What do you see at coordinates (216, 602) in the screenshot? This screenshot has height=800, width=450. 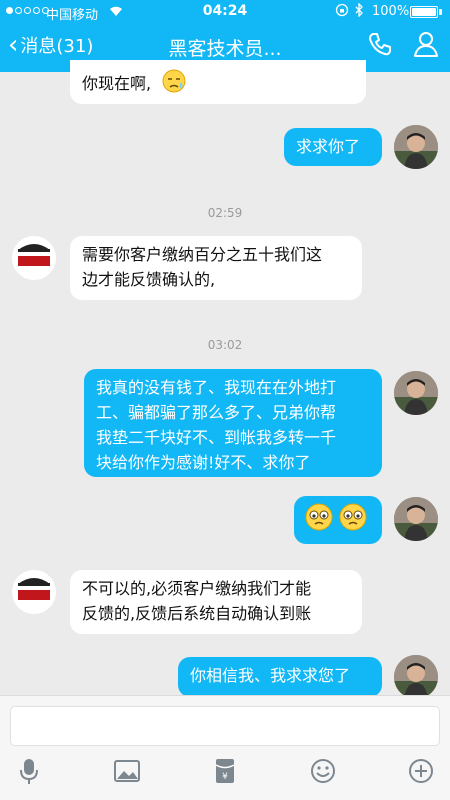 I see `message-bubble-service: 不可以的,必须客户缴纳我们才能 反馈的,反馈后系统自动确认到账` at bounding box center [216, 602].